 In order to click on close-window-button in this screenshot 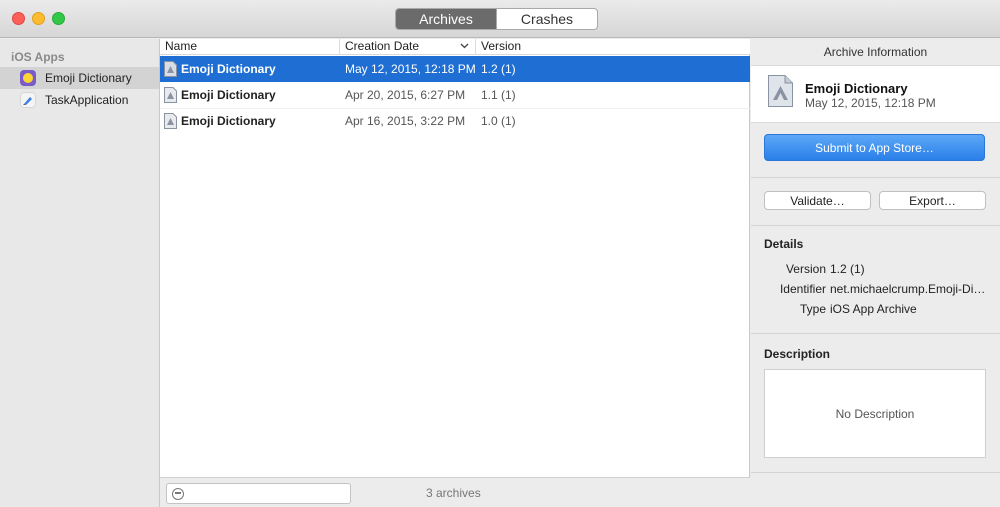, I will do `click(18, 18)`.